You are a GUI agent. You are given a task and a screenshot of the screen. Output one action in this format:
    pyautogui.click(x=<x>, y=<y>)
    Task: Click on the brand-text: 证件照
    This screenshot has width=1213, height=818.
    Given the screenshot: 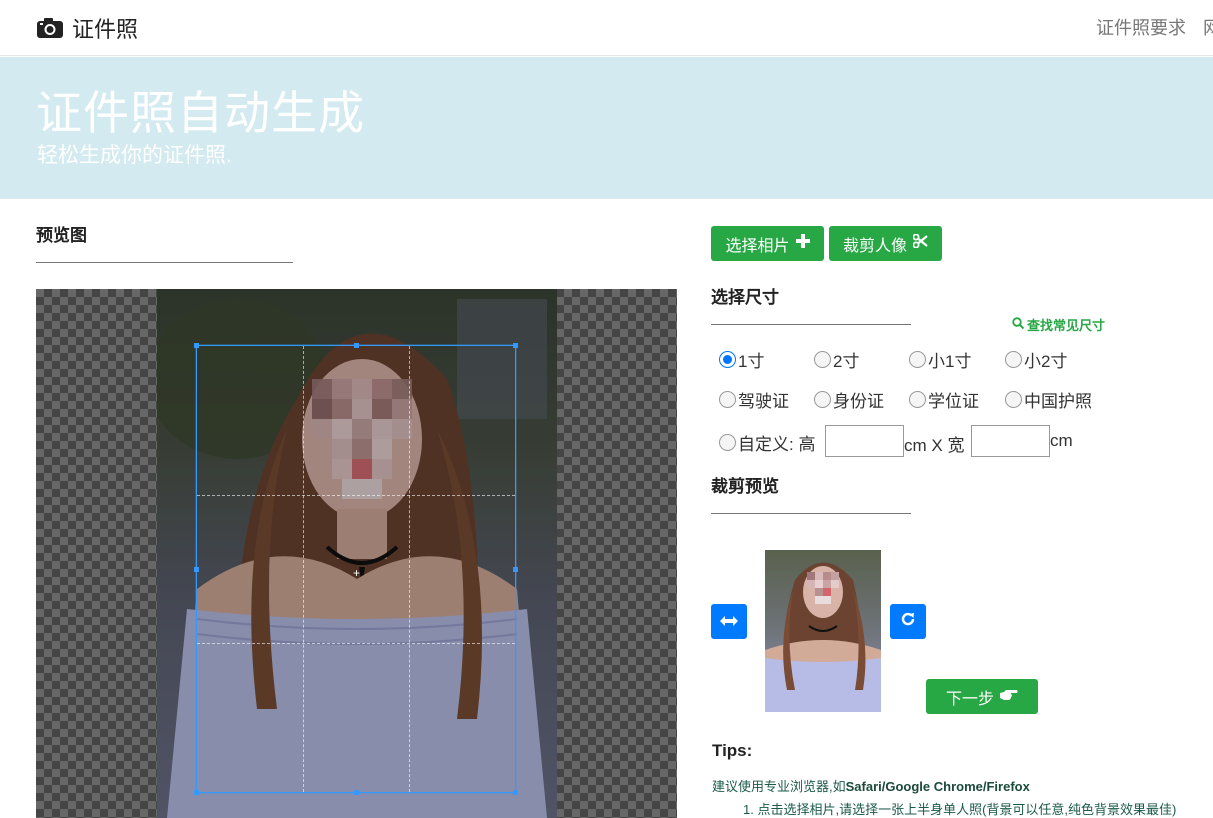 What is the action you would take?
    pyautogui.click(x=105, y=29)
    